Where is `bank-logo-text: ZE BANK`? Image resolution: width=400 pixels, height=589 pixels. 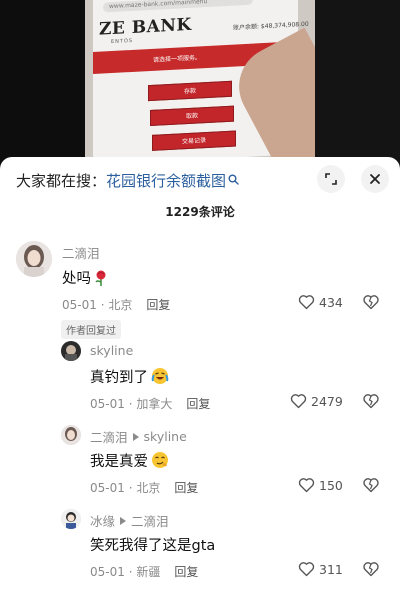
bank-logo-text: ZE BANK is located at coordinates (145, 27).